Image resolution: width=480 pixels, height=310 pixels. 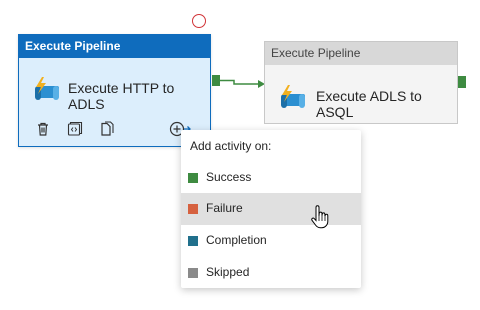 What do you see at coordinates (361, 82) in the screenshot?
I see `activity-execute-adls-to-asql: Execute Pipeline Execute ADLS to ASQL` at bounding box center [361, 82].